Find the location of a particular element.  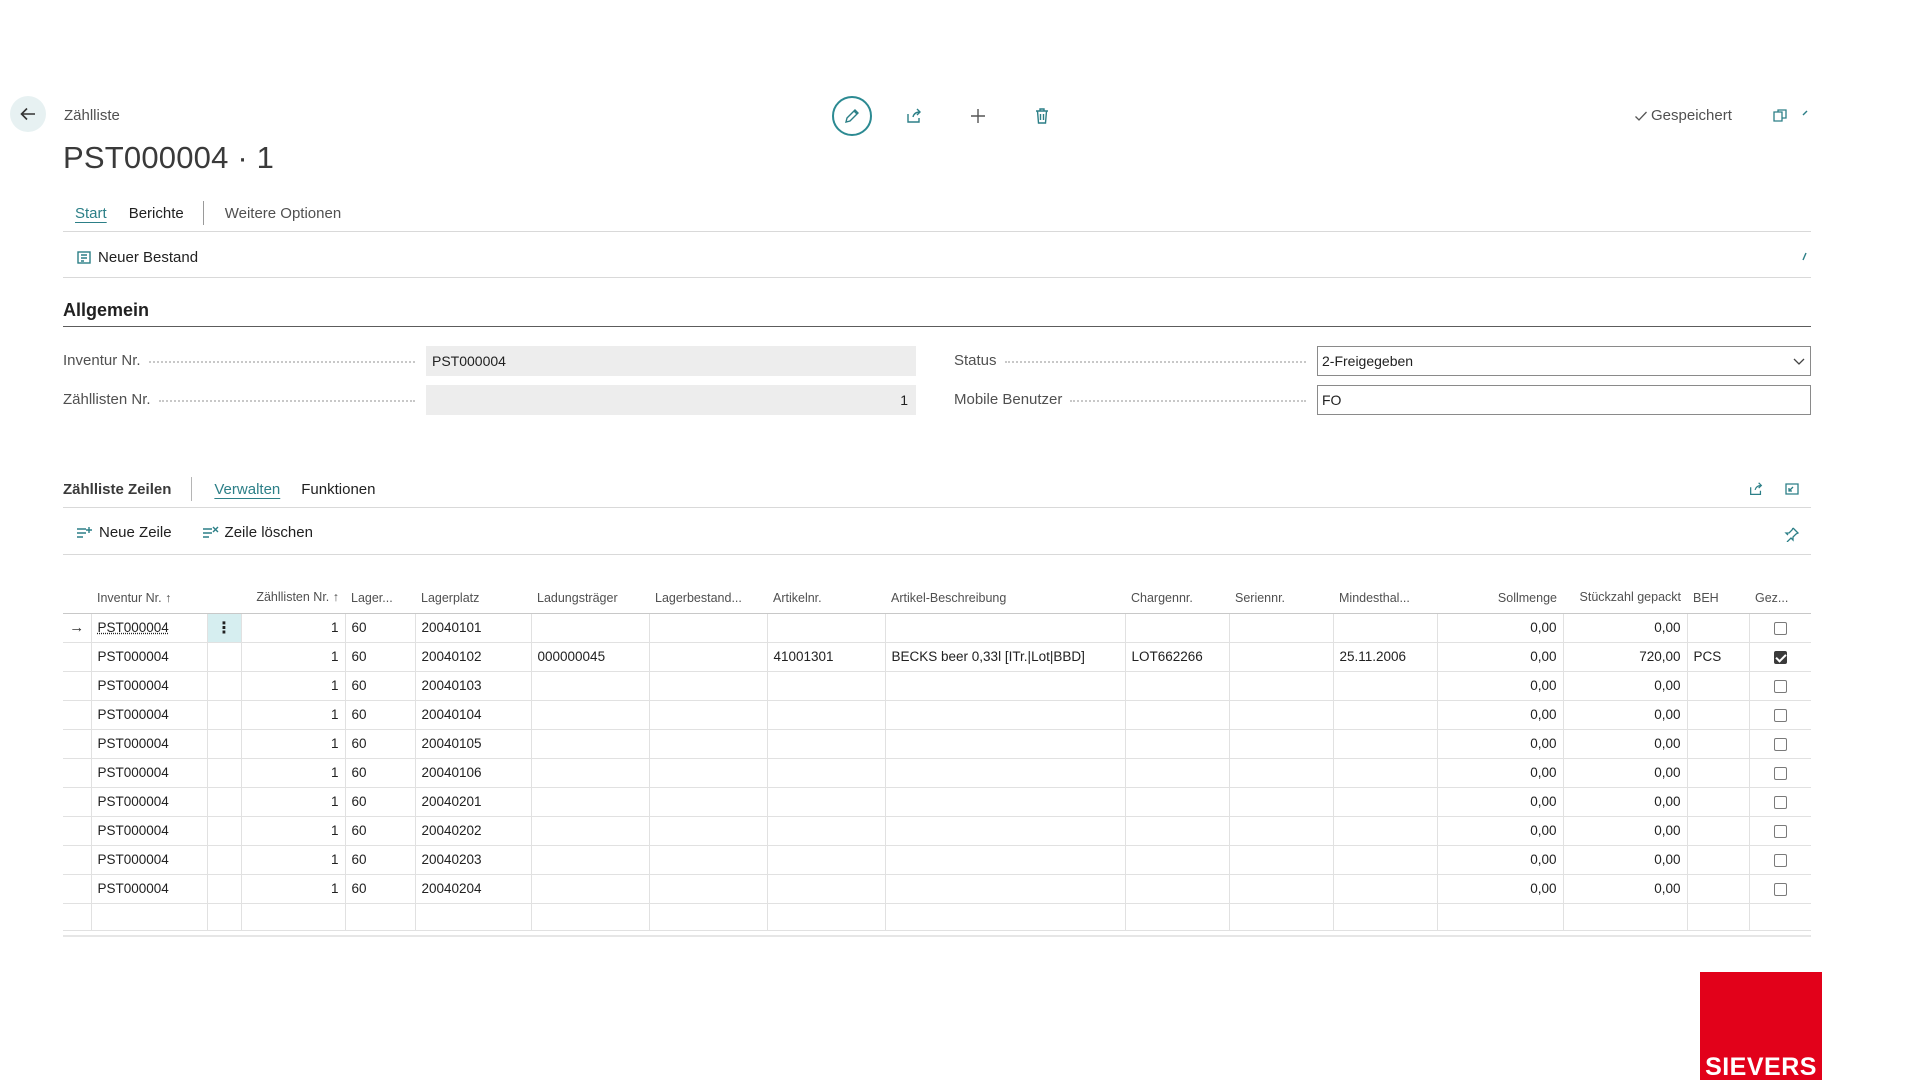

column-header: Artikel-Beschreibung is located at coordinates (1005, 589).